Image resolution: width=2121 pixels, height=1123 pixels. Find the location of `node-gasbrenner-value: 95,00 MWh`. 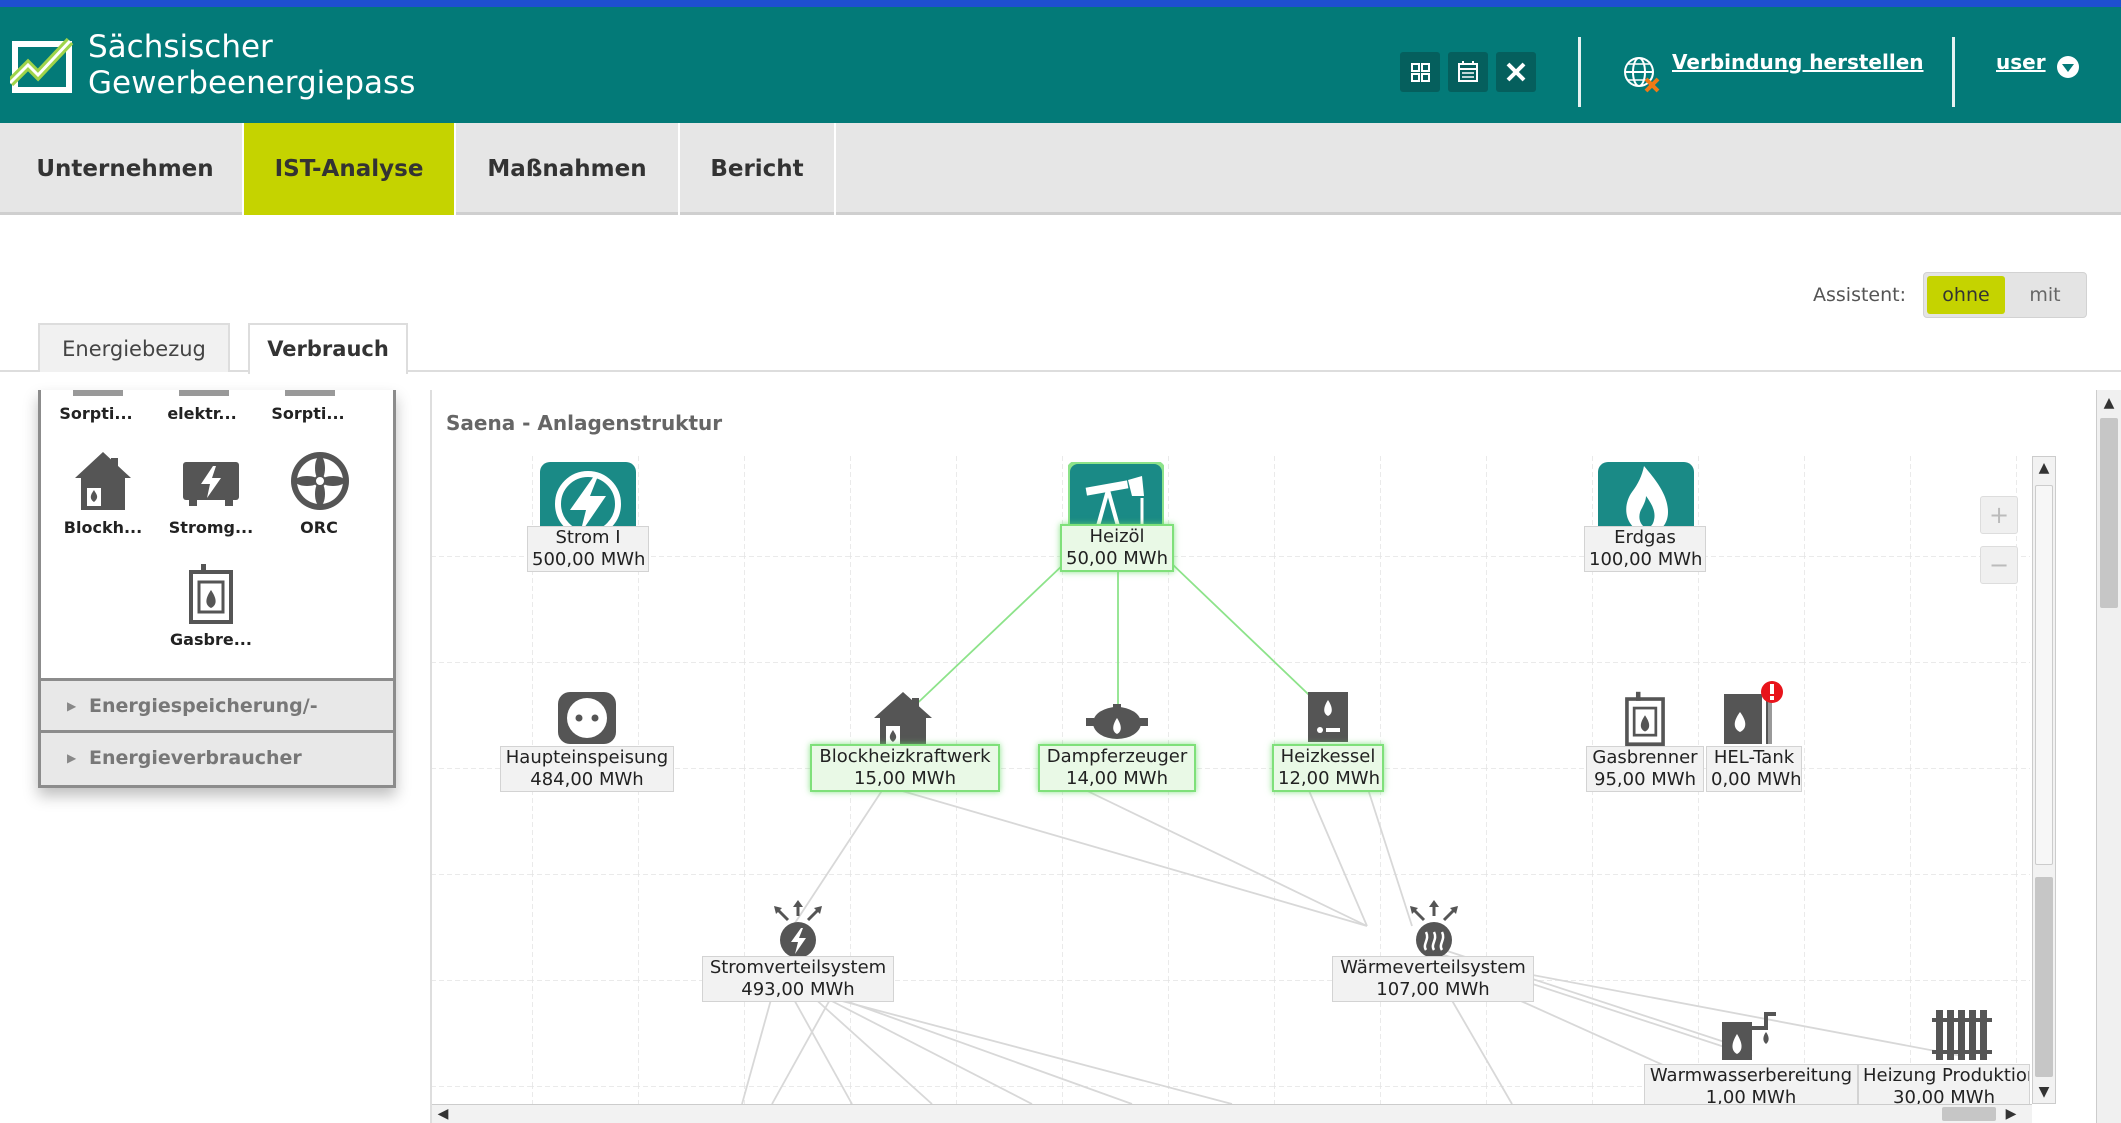

node-gasbrenner-value: 95,00 MWh is located at coordinates (1645, 779).